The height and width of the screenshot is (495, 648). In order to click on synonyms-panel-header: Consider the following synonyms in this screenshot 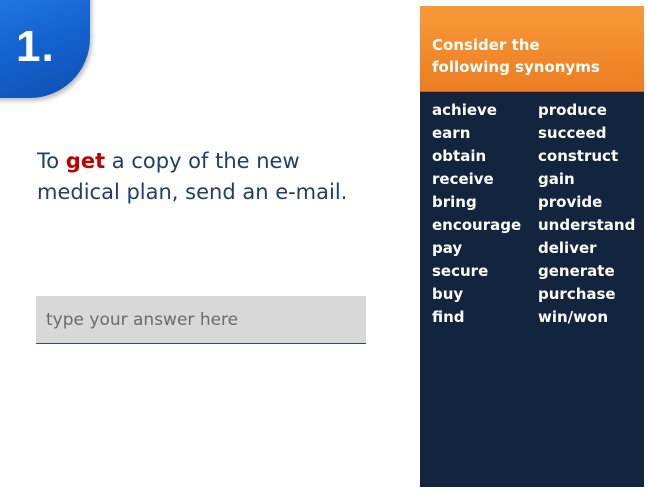, I will do `click(532, 49)`.